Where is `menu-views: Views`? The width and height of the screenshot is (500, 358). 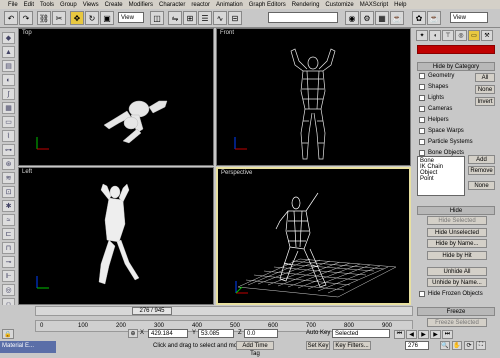
menu-views: Views is located at coordinates (91, 5).